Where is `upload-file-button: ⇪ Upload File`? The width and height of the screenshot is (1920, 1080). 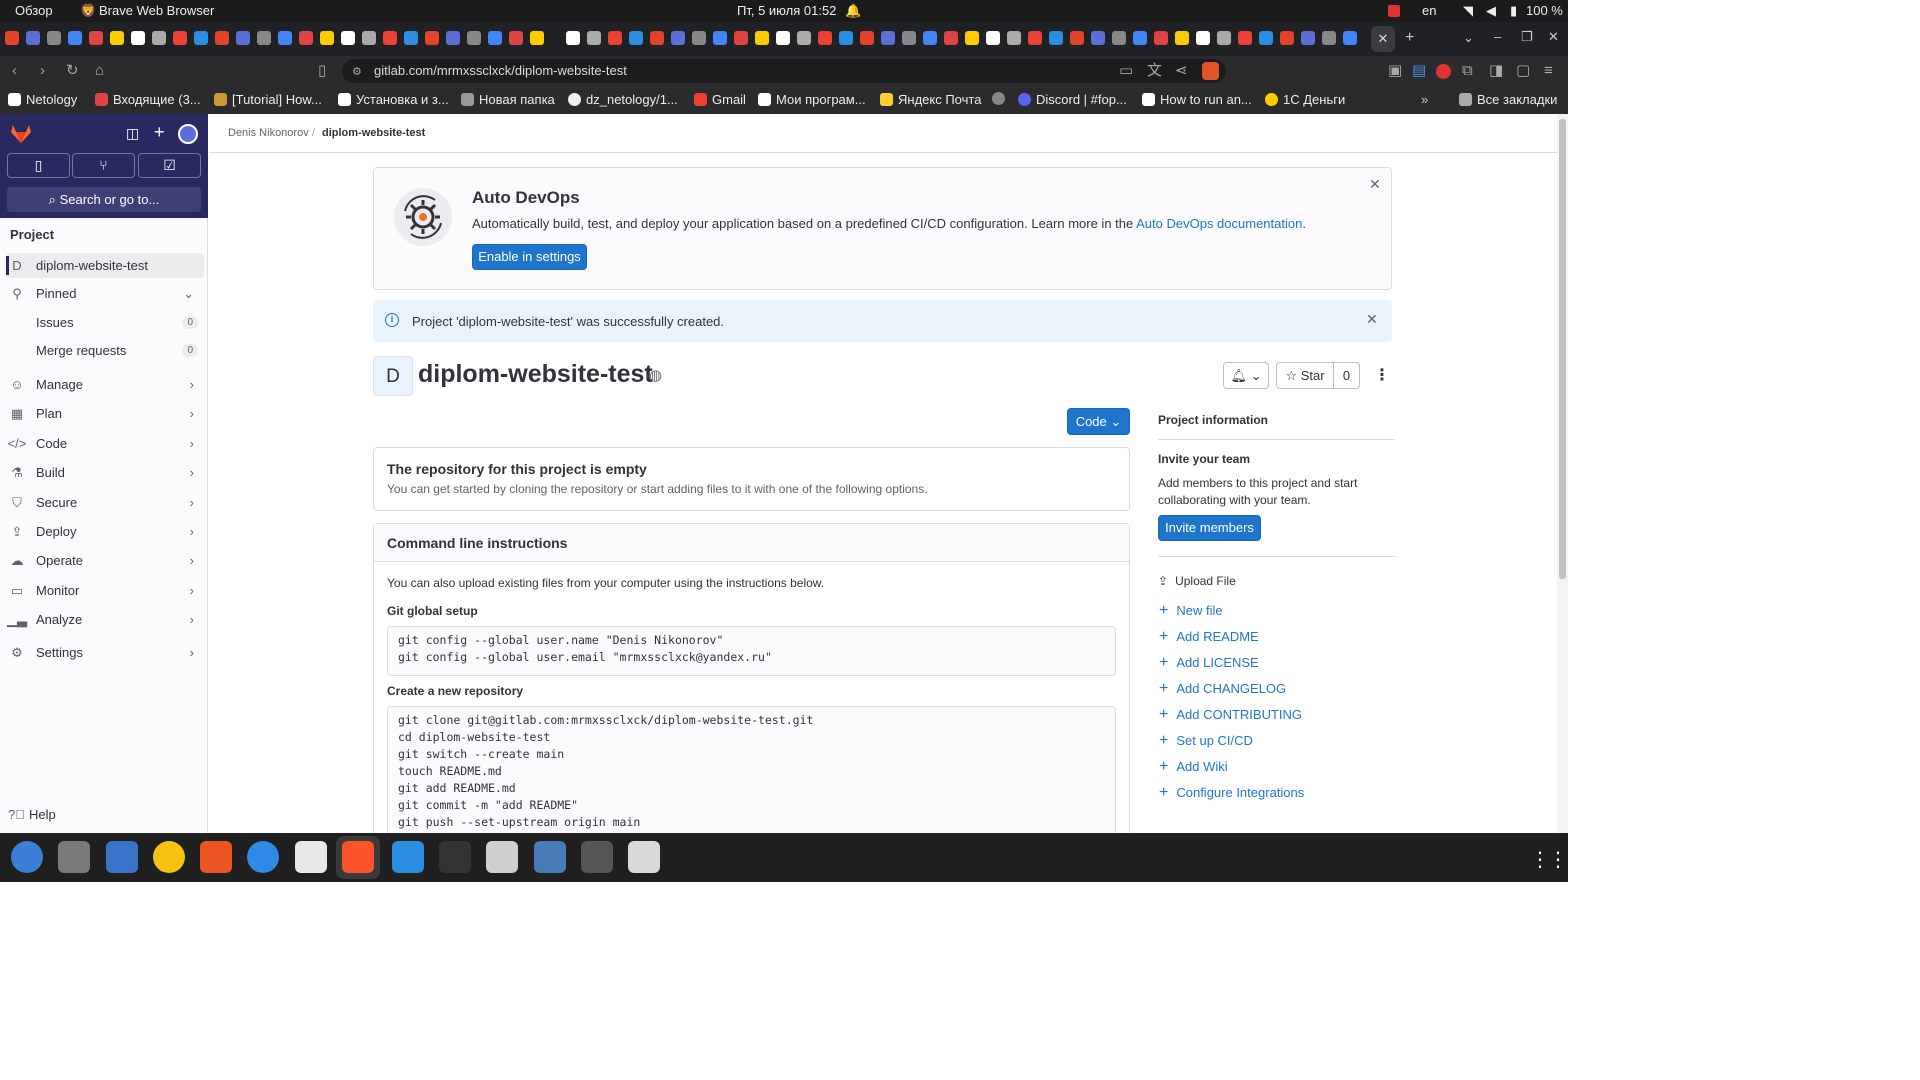
upload-file-button: ⇪ Upload File is located at coordinates (1197, 581).